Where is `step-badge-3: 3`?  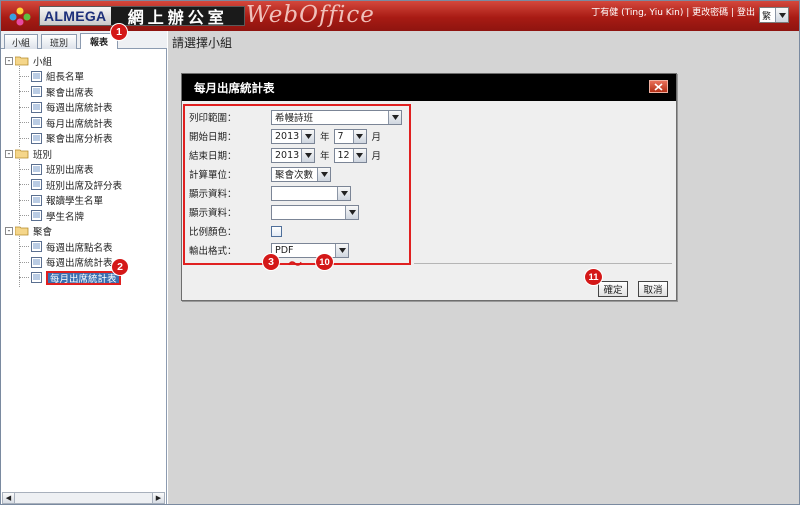
step-badge-3: 3 is located at coordinates (271, 262).